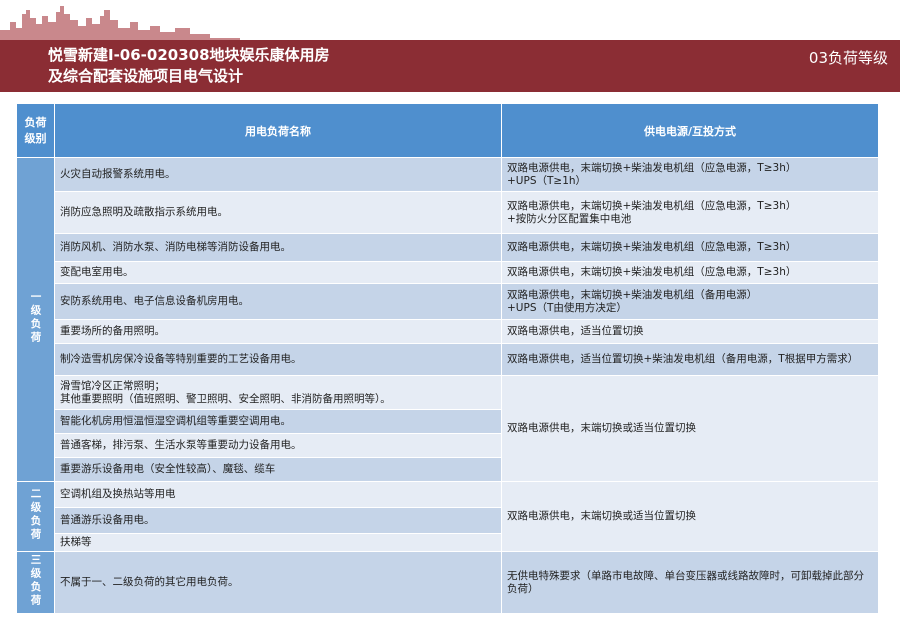  I want to click on load-name: 消防风机、消防水泵、消防电梯等消防设备用电。, so click(278, 247).